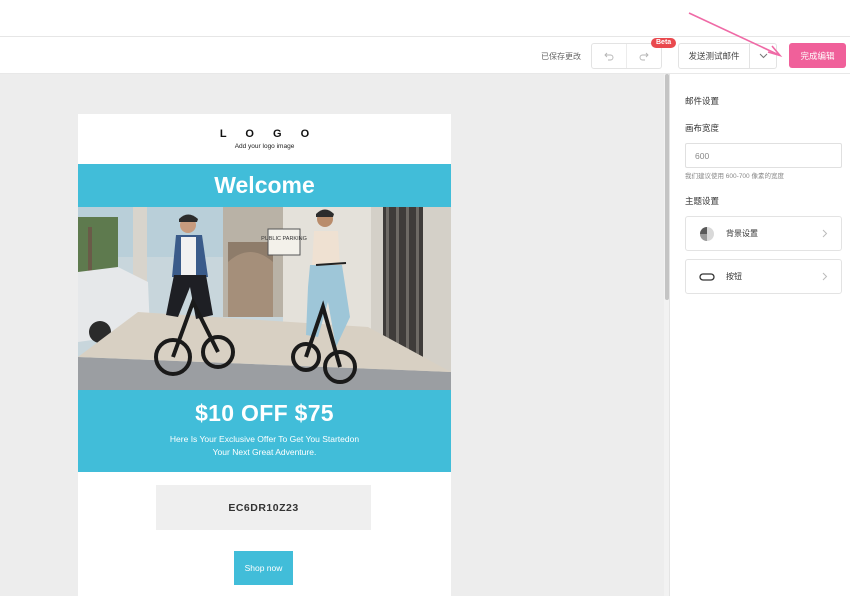 The image size is (850, 596). Describe the element at coordinates (268, 134) in the screenshot. I see `logo-text: L O G O` at that location.